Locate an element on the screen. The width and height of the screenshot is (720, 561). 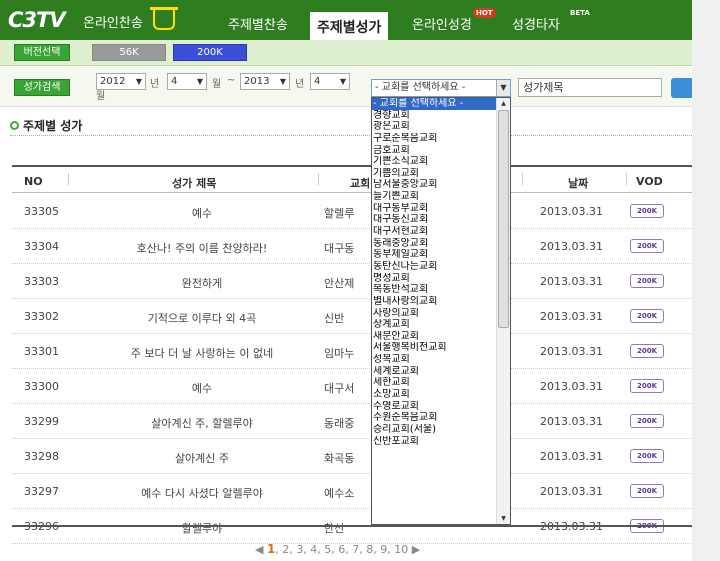
church-option: 기쁜소식교회 is located at coordinates (434, 162).